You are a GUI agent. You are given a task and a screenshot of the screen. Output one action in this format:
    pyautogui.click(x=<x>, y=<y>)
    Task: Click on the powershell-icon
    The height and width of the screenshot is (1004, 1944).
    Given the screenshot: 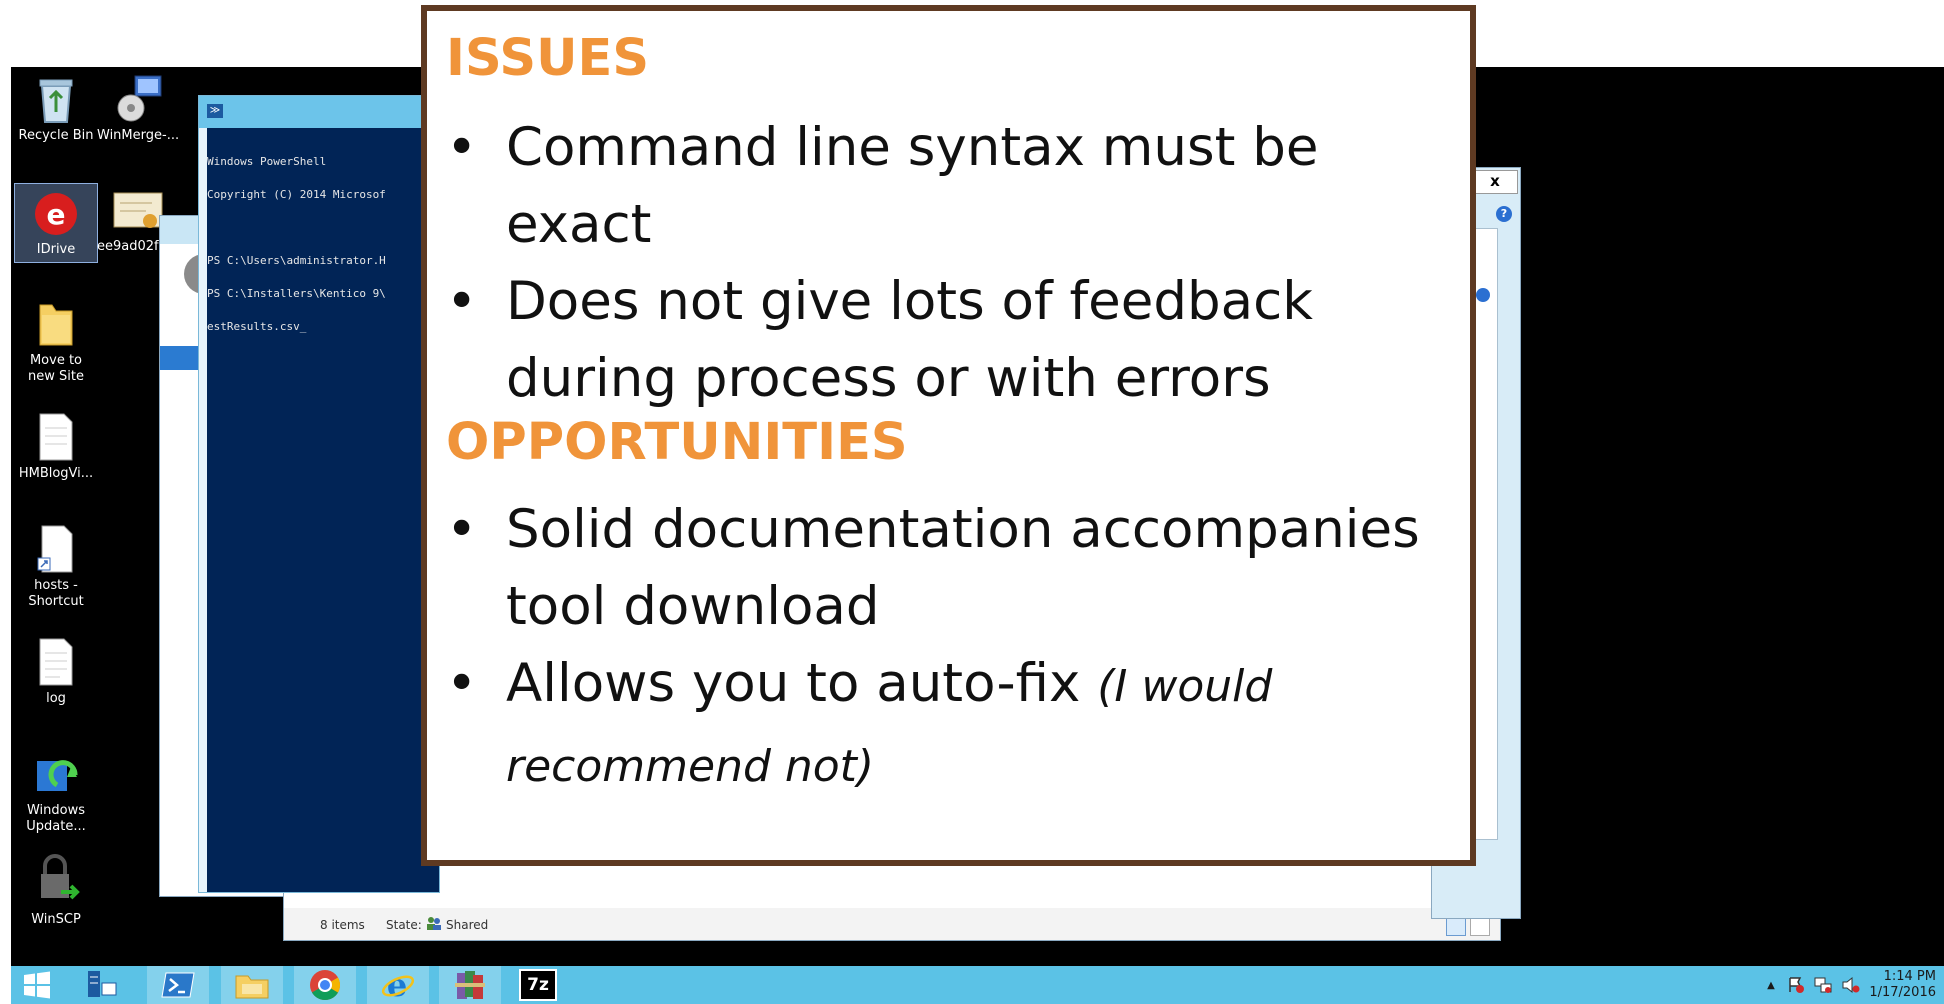 What is the action you would take?
    pyautogui.click(x=178, y=985)
    